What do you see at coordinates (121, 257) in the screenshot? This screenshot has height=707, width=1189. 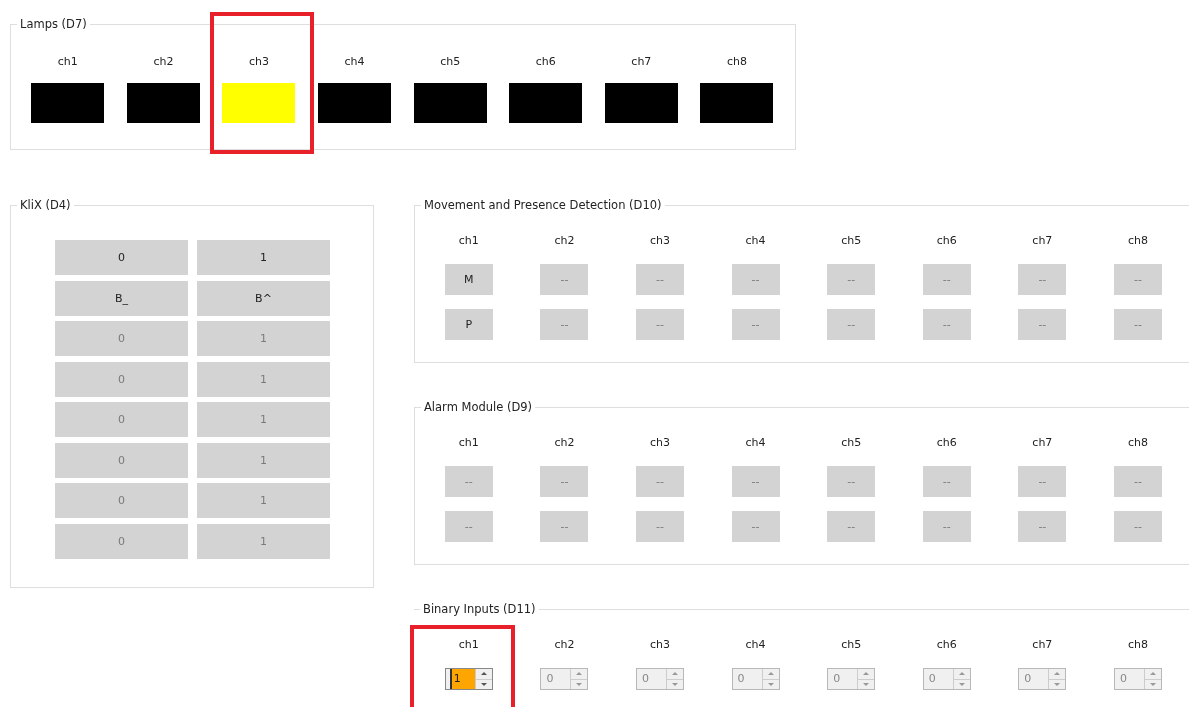 I see `klix-button: 0` at bounding box center [121, 257].